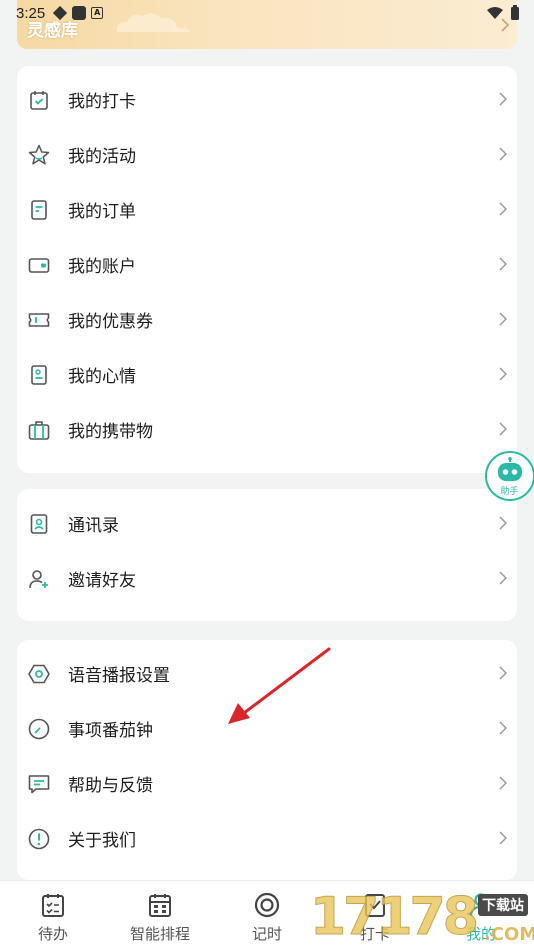 The width and height of the screenshot is (534, 950). What do you see at coordinates (39, 210) in the screenshot?
I see `document-icon` at bounding box center [39, 210].